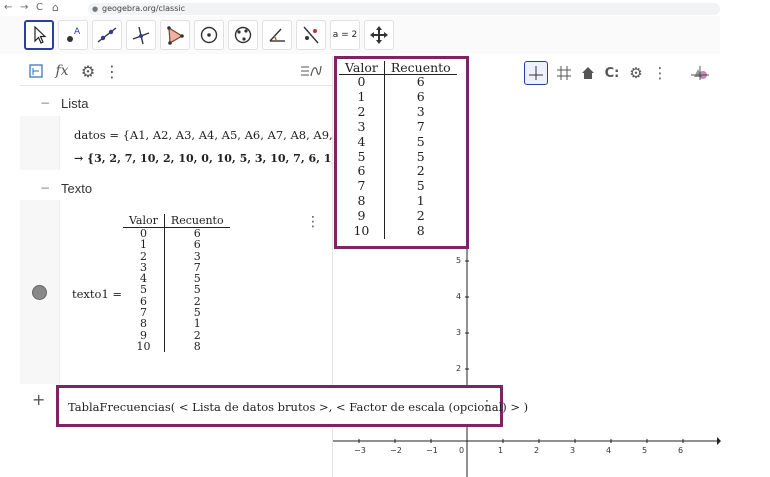  What do you see at coordinates (209, 35) in the screenshot?
I see `circle-tool-button` at bounding box center [209, 35].